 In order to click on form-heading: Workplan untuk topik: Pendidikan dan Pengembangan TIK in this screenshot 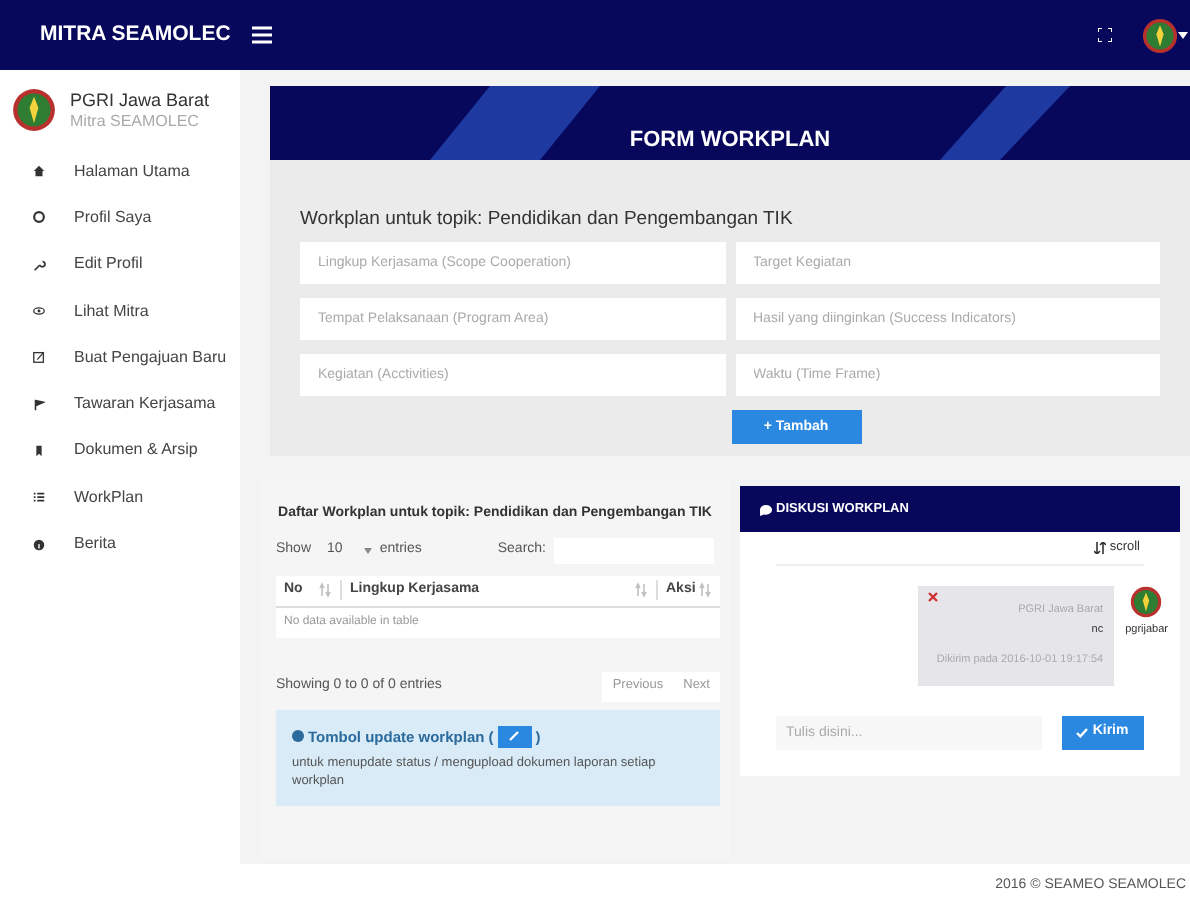, I will do `click(547, 220)`.